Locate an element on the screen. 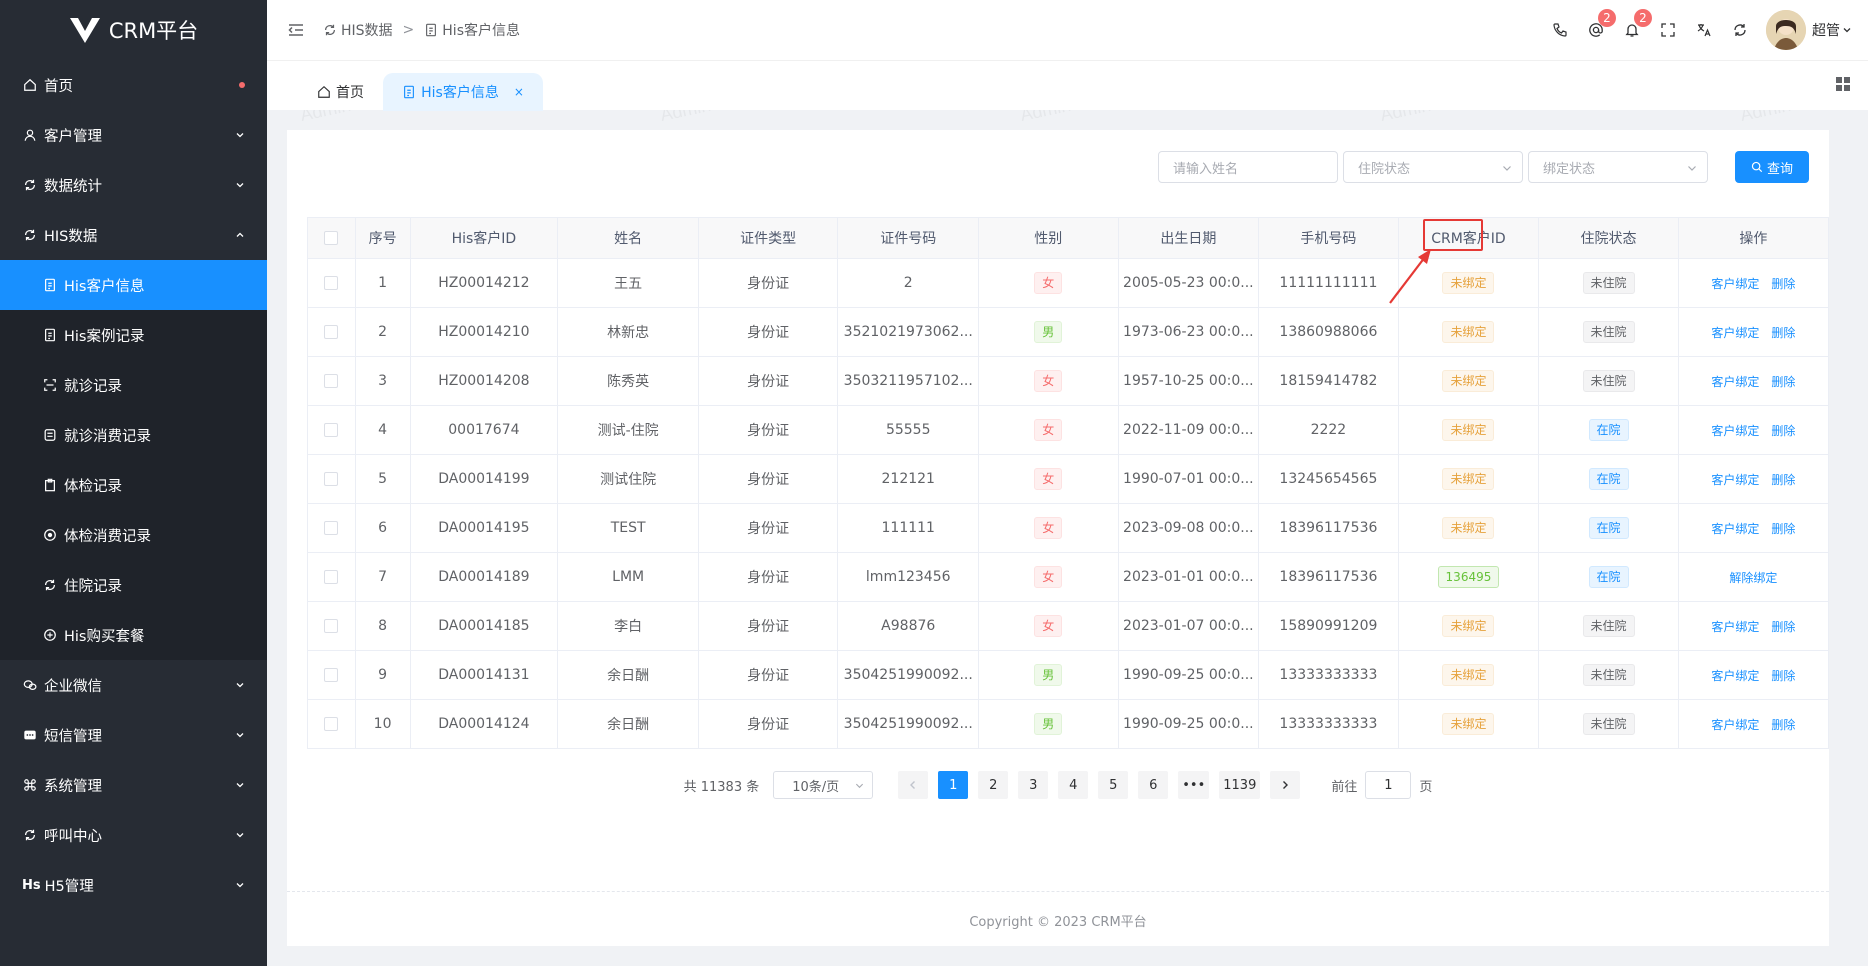 The image size is (1868, 966). page-button: 1139 is located at coordinates (1240, 785).